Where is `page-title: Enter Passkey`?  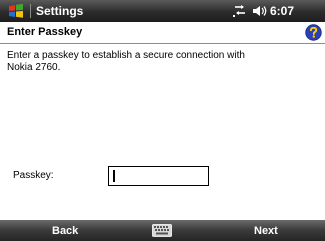
page-title: Enter Passkey is located at coordinates (45, 32).